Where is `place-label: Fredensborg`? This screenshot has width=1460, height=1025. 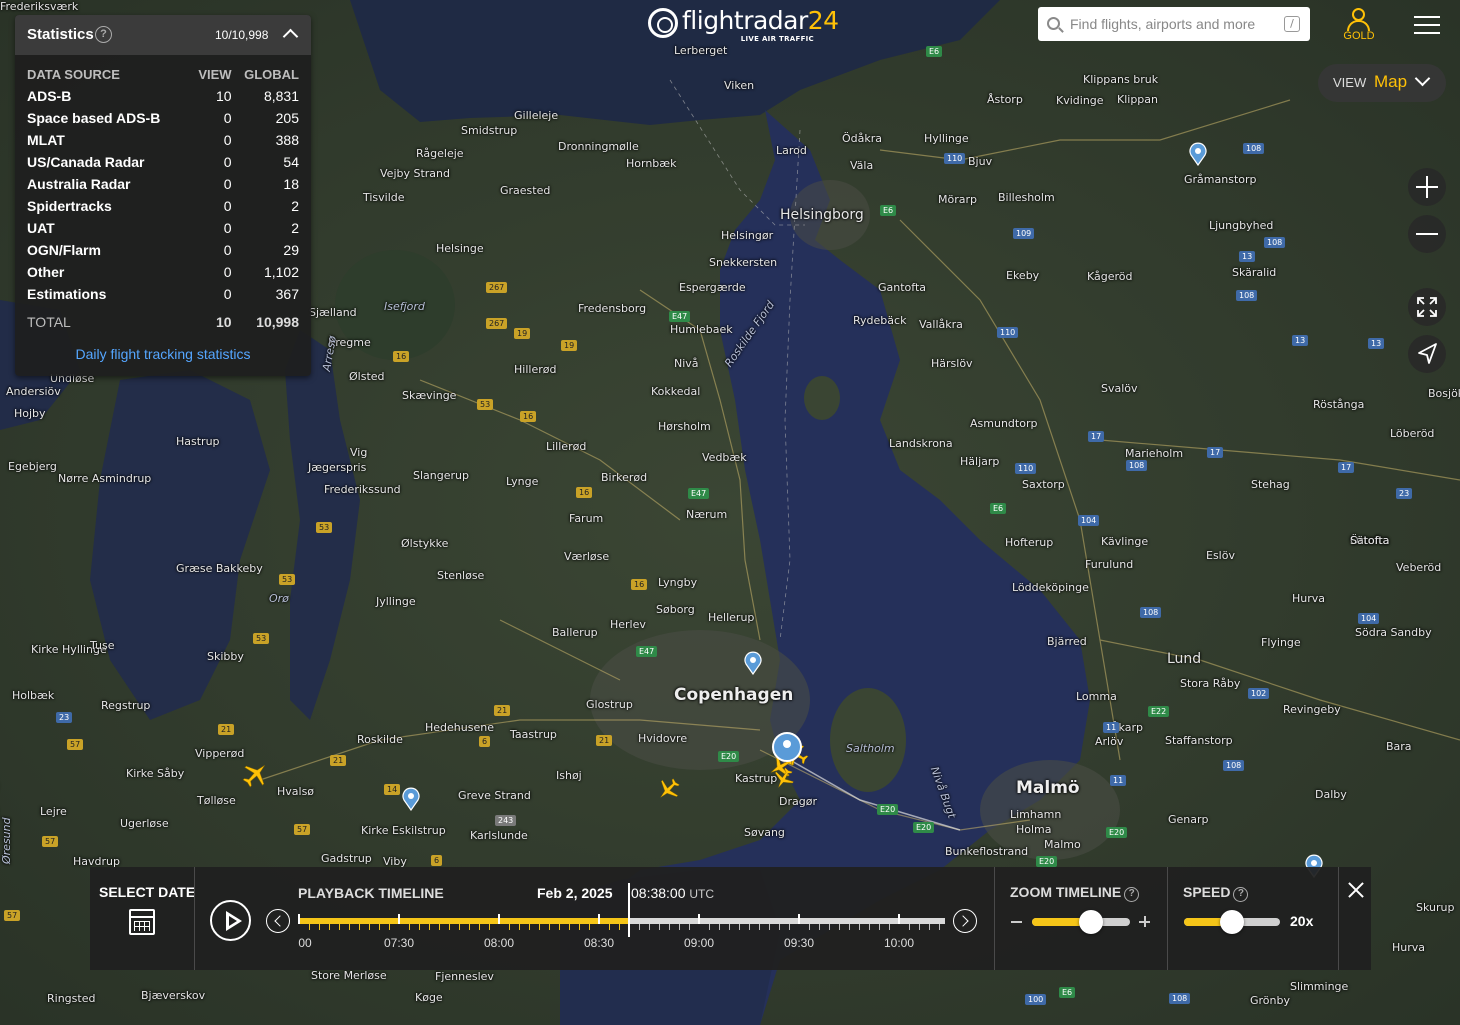
place-label: Fredensborg is located at coordinates (612, 308).